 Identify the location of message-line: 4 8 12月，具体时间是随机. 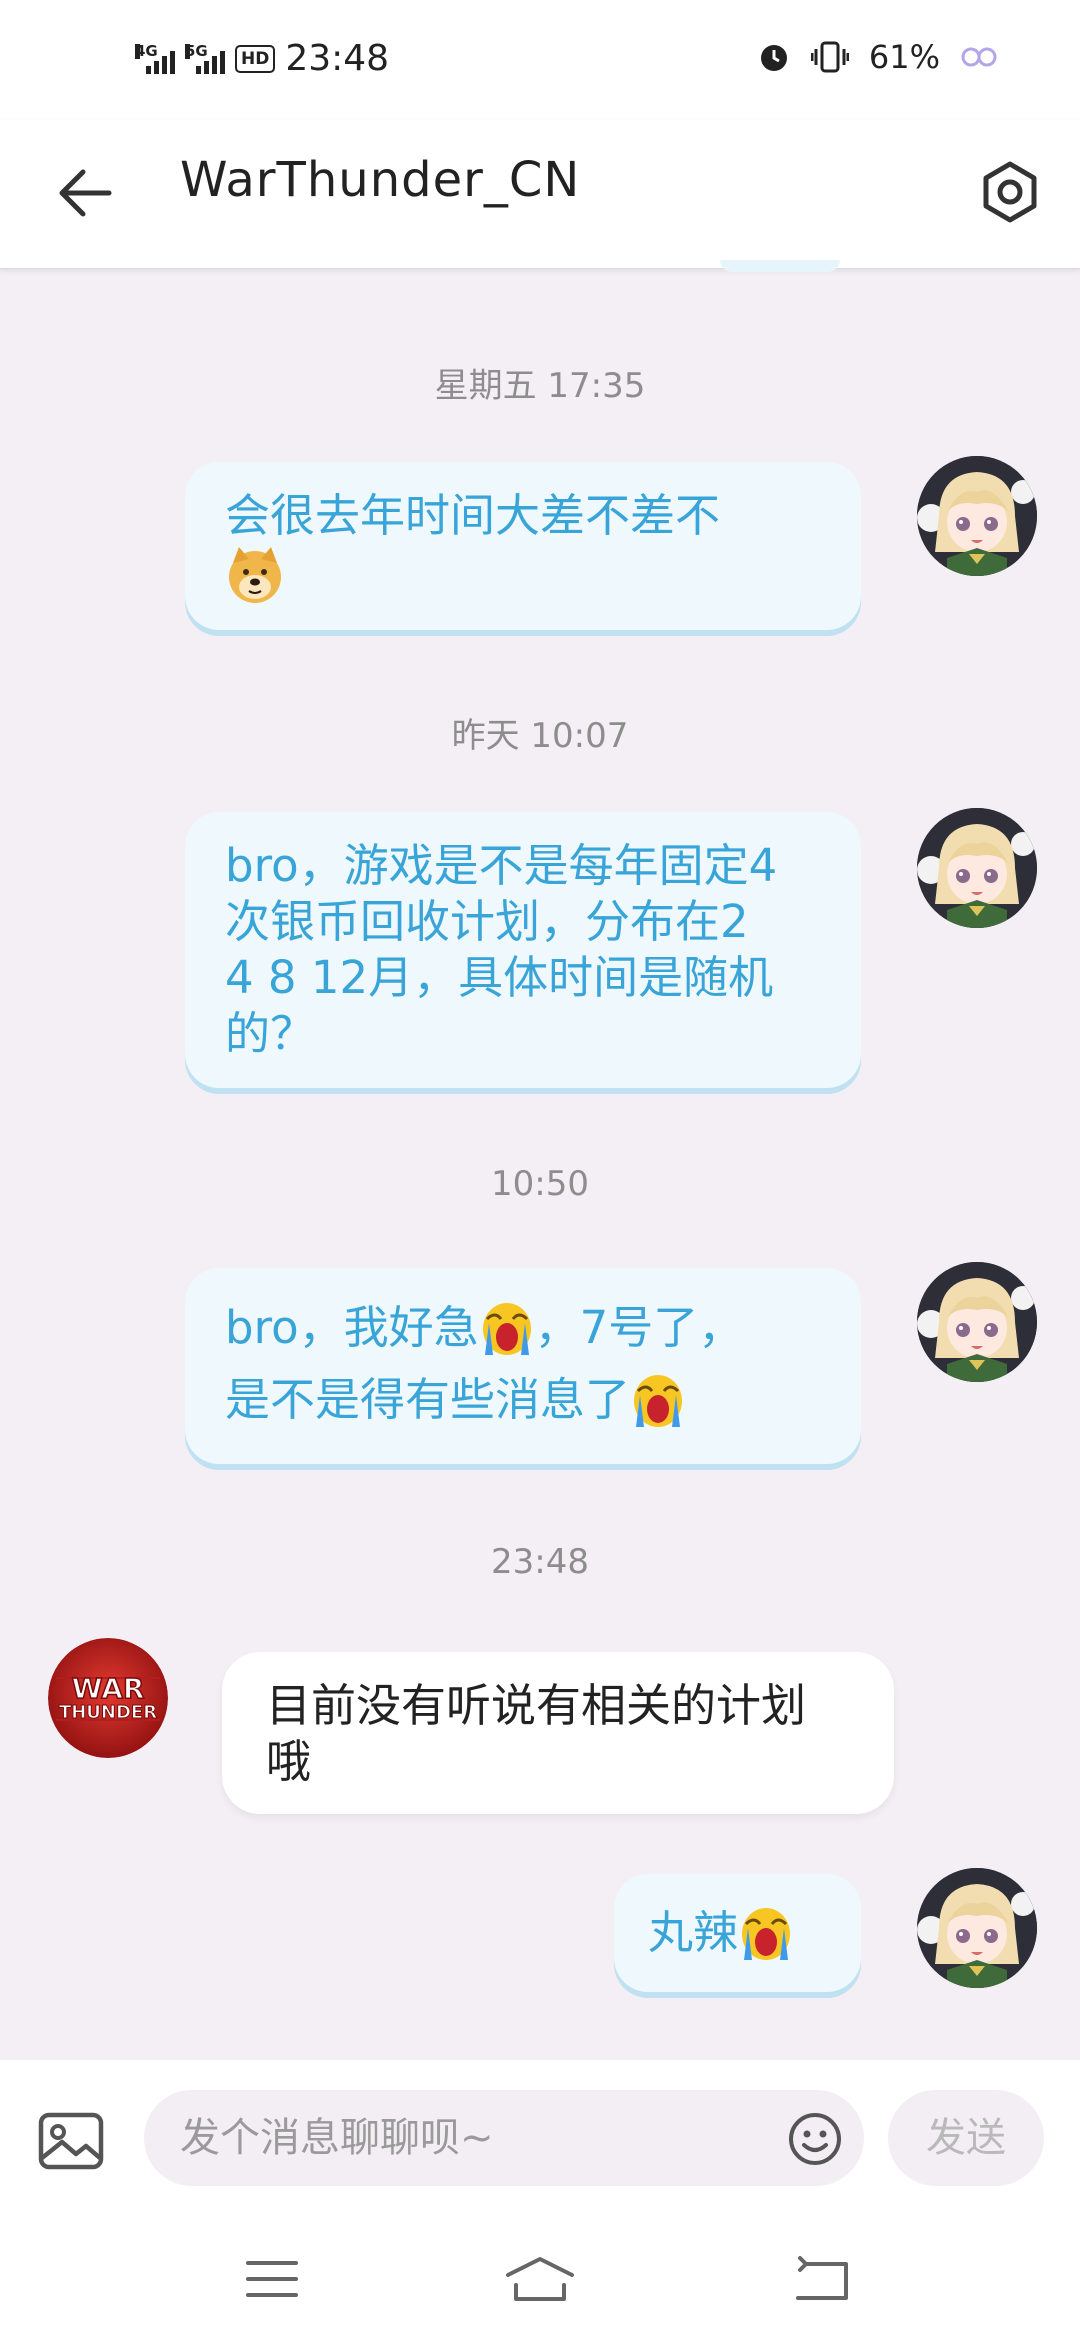
(499, 977).